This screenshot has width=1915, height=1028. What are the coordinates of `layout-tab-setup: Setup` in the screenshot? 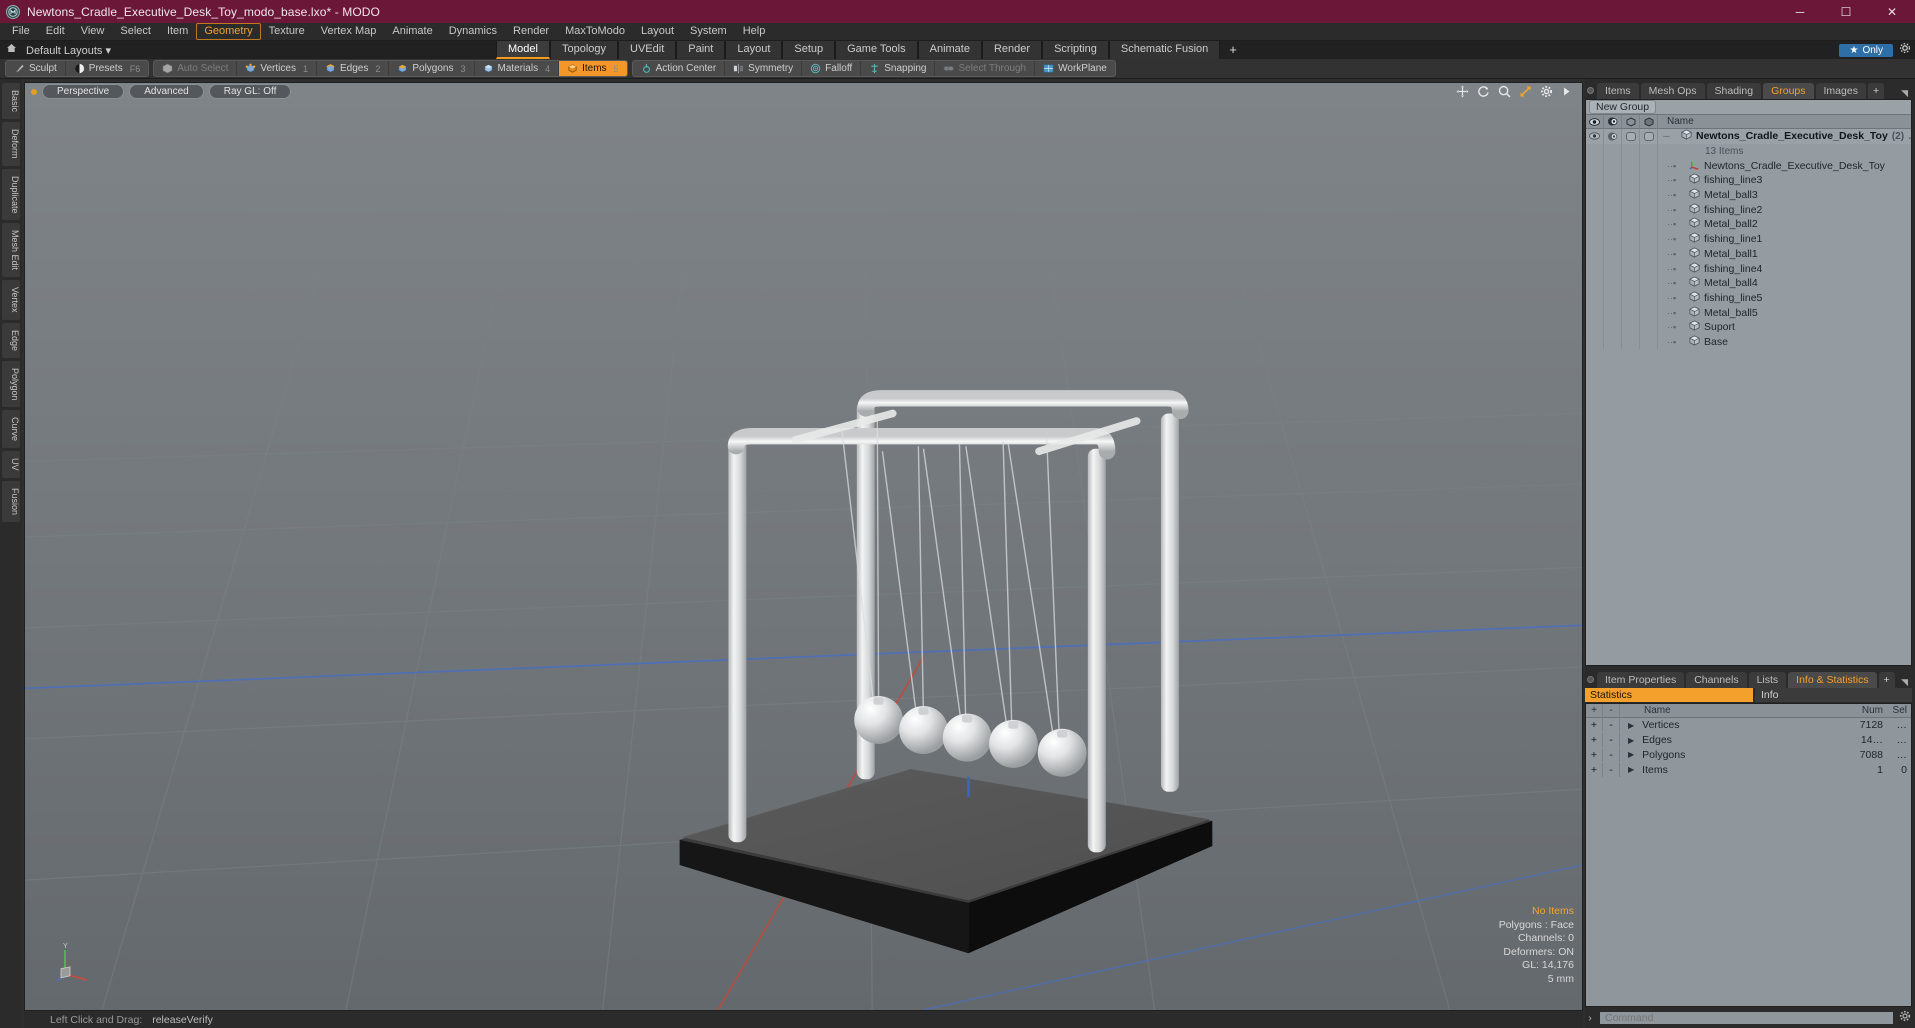 It's located at (809, 50).